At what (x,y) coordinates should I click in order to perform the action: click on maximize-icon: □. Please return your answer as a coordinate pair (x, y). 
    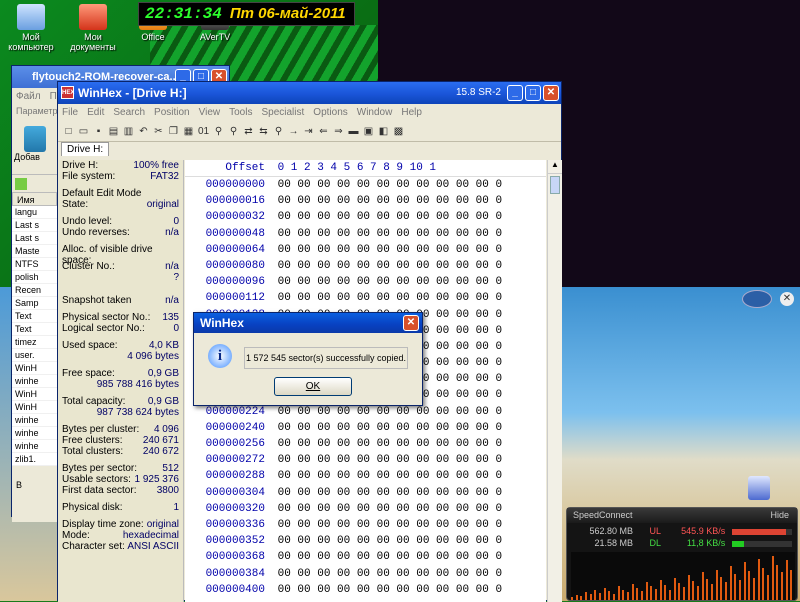
    Looking at the image, I should click on (533, 93).